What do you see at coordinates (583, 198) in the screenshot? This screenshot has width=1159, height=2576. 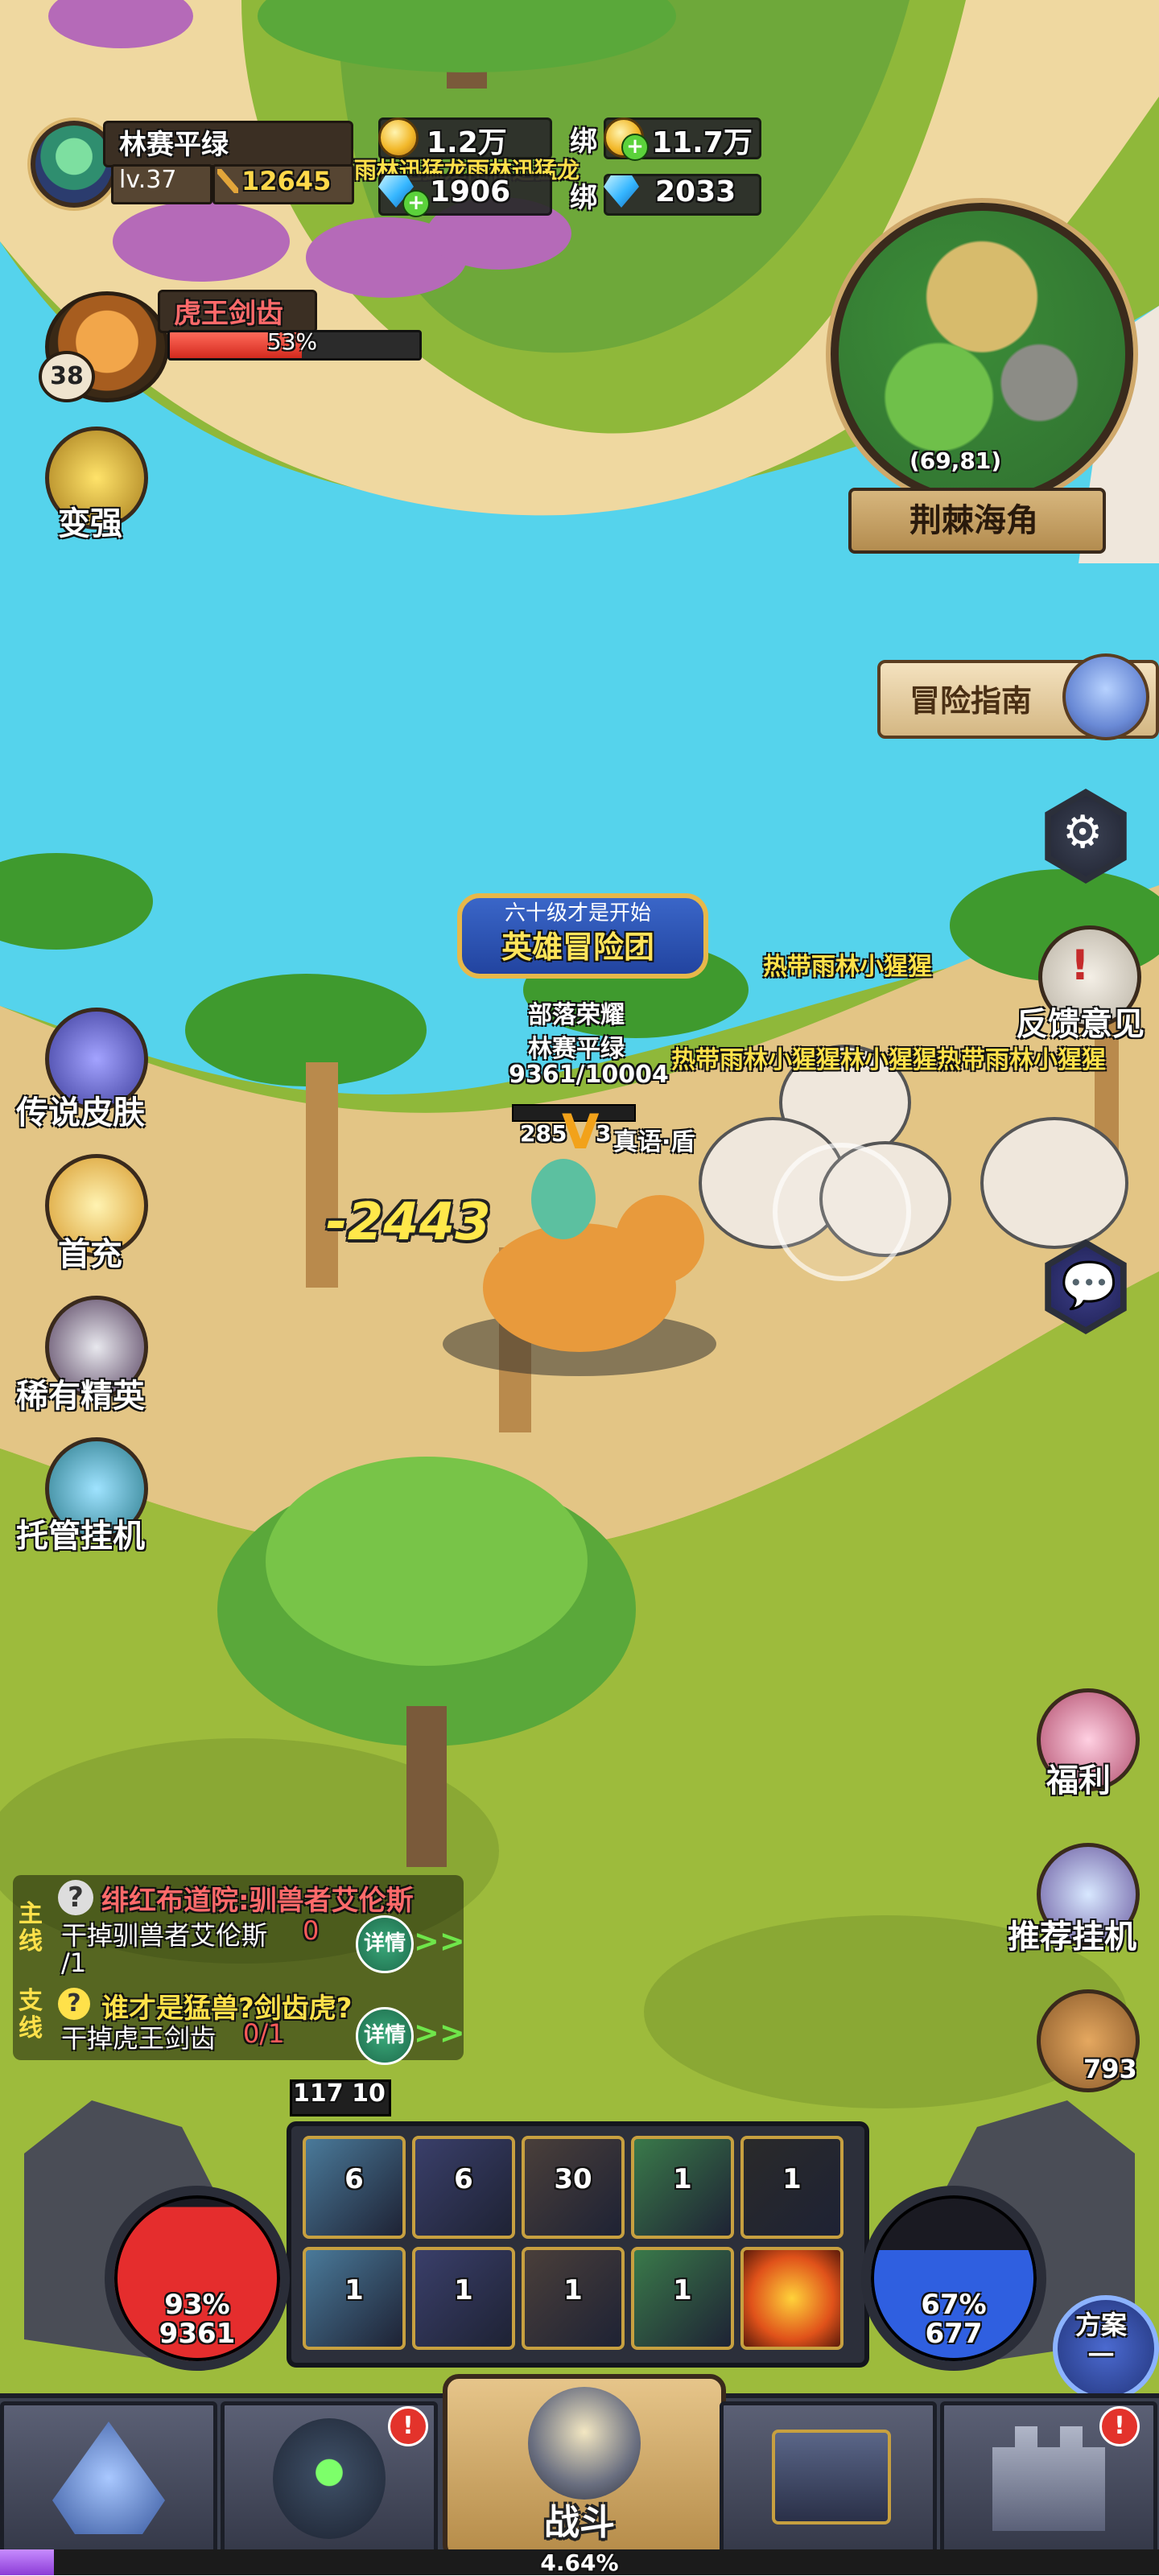 I see `bound-diamond-label: 绑` at bounding box center [583, 198].